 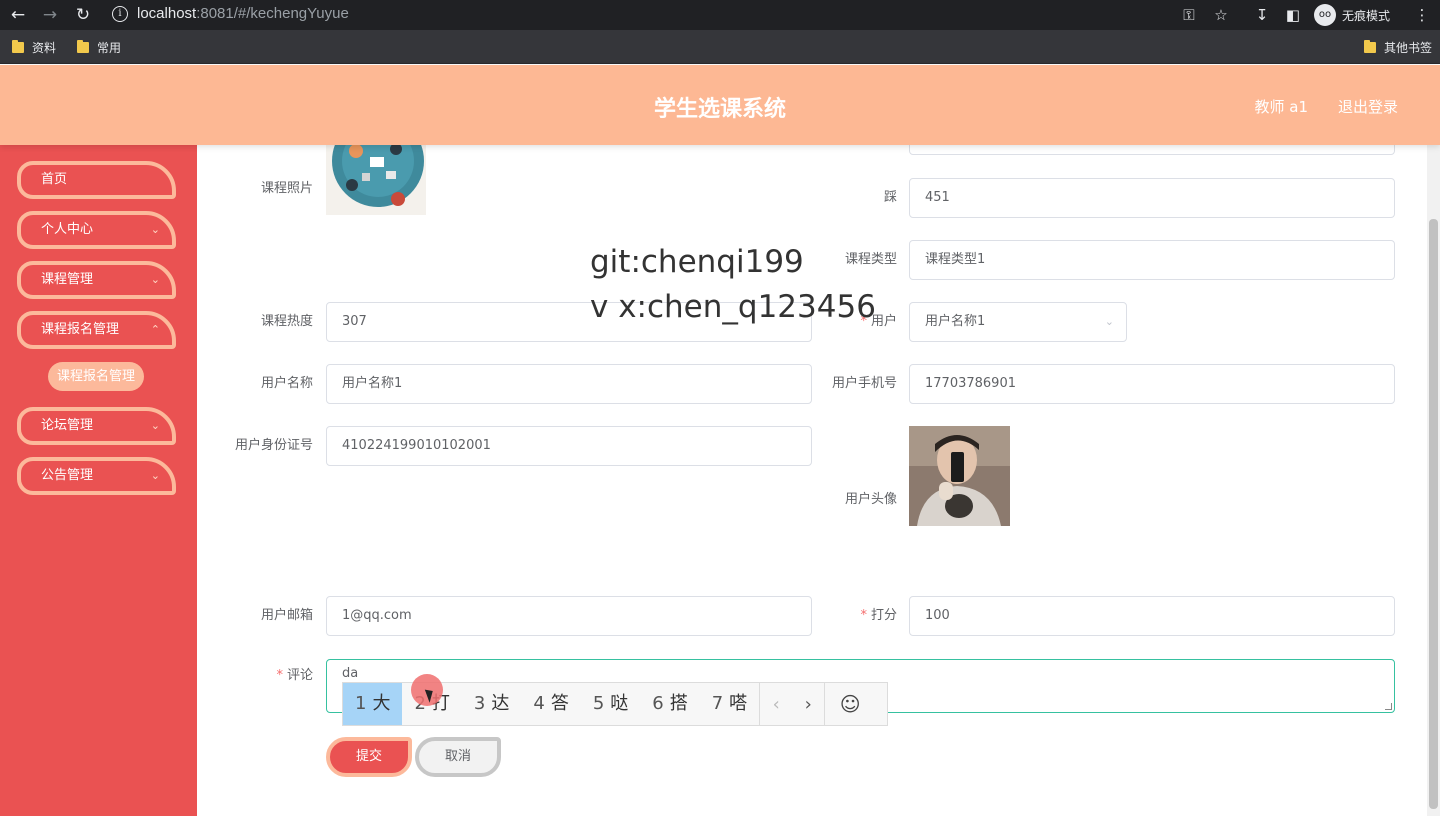 I want to click on comment-textarea-value: da, so click(x=350, y=673).